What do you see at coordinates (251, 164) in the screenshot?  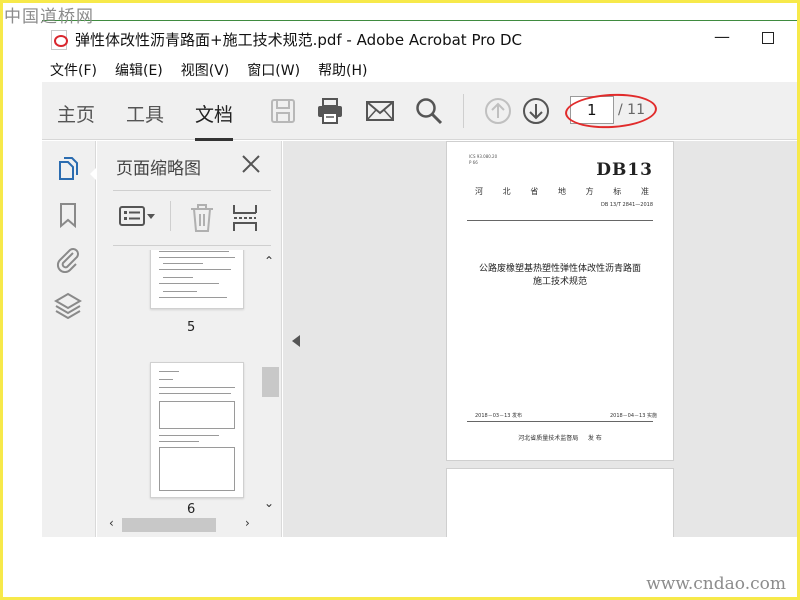 I see `close-icon` at bounding box center [251, 164].